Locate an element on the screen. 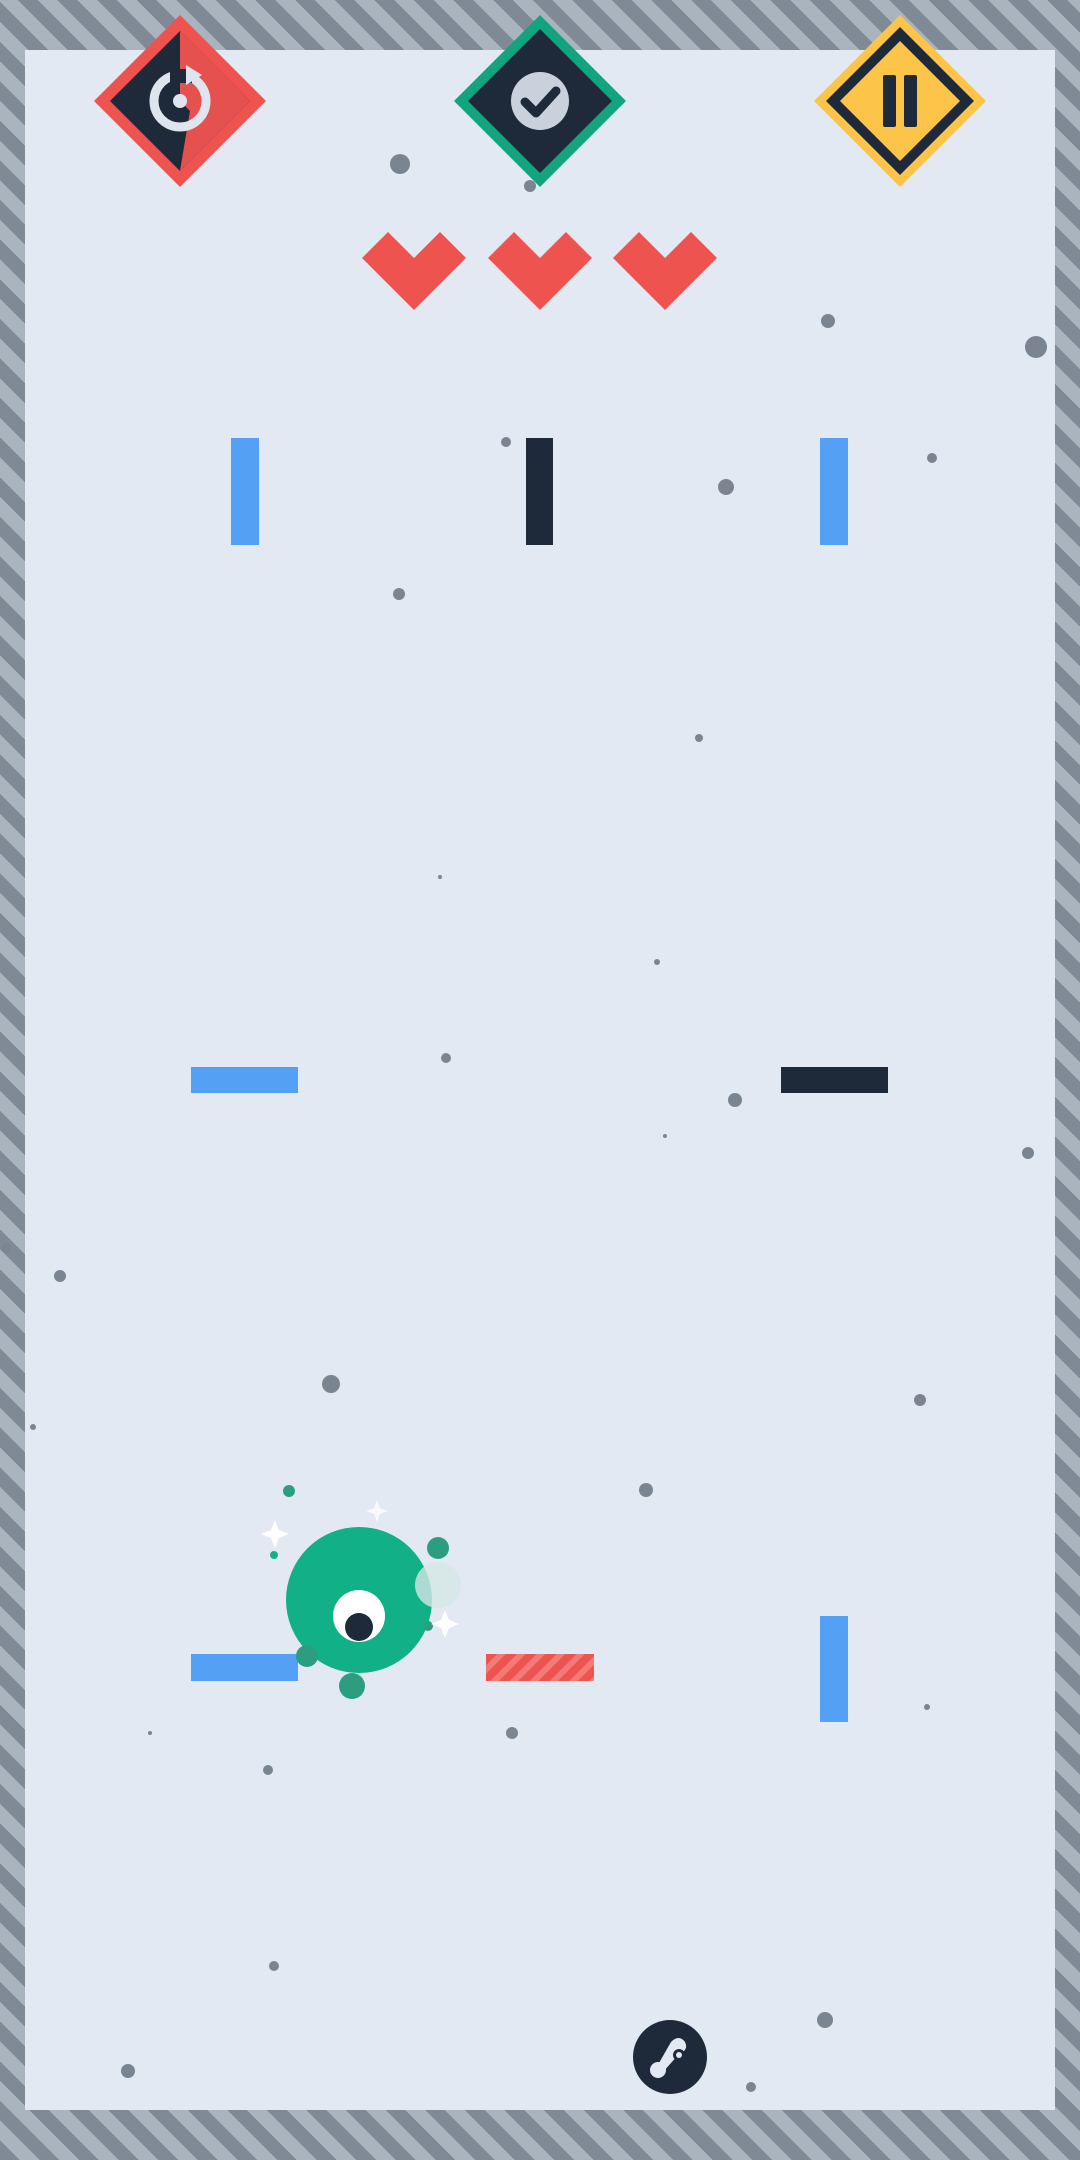 This screenshot has height=2160, width=1080. restart-button is located at coordinates (180, 101).